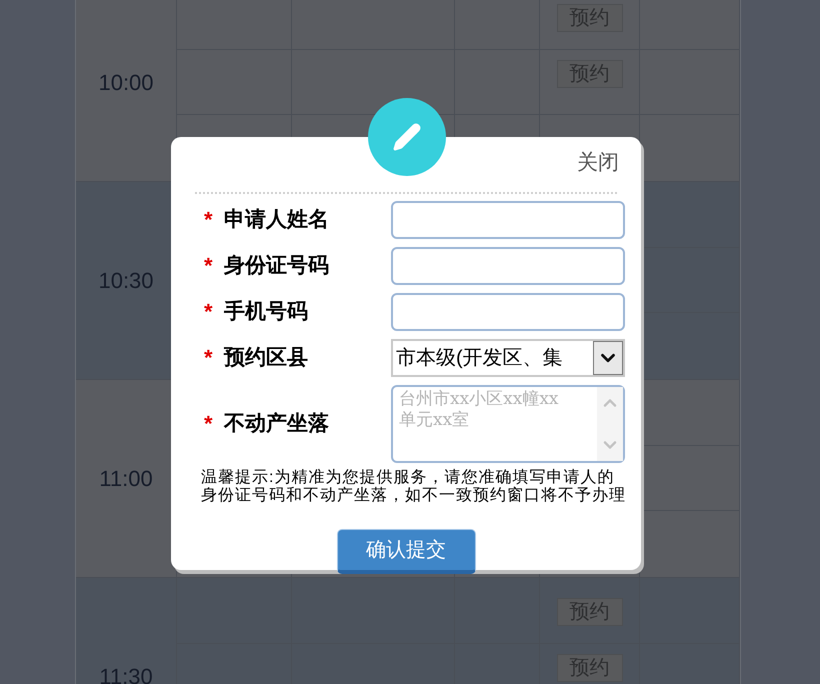 The height and width of the screenshot is (684, 820). Describe the element at coordinates (277, 424) in the screenshot. I see `field-label: 不动产坐落` at that location.